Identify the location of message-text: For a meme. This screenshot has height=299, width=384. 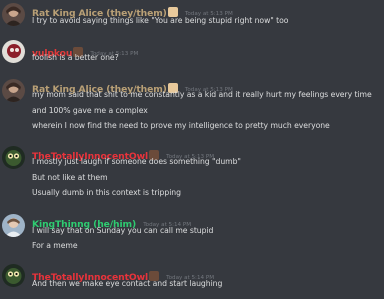
(55, 245).